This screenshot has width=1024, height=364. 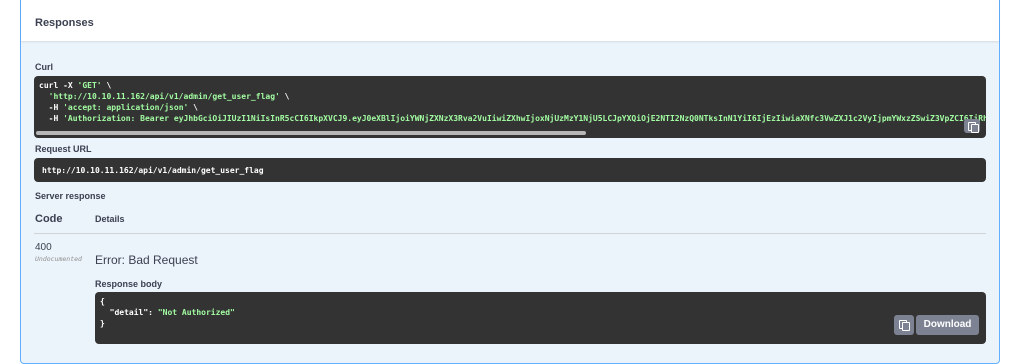 What do you see at coordinates (43, 247) in the screenshot?
I see `status-code: 400` at bounding box center [43, 247].